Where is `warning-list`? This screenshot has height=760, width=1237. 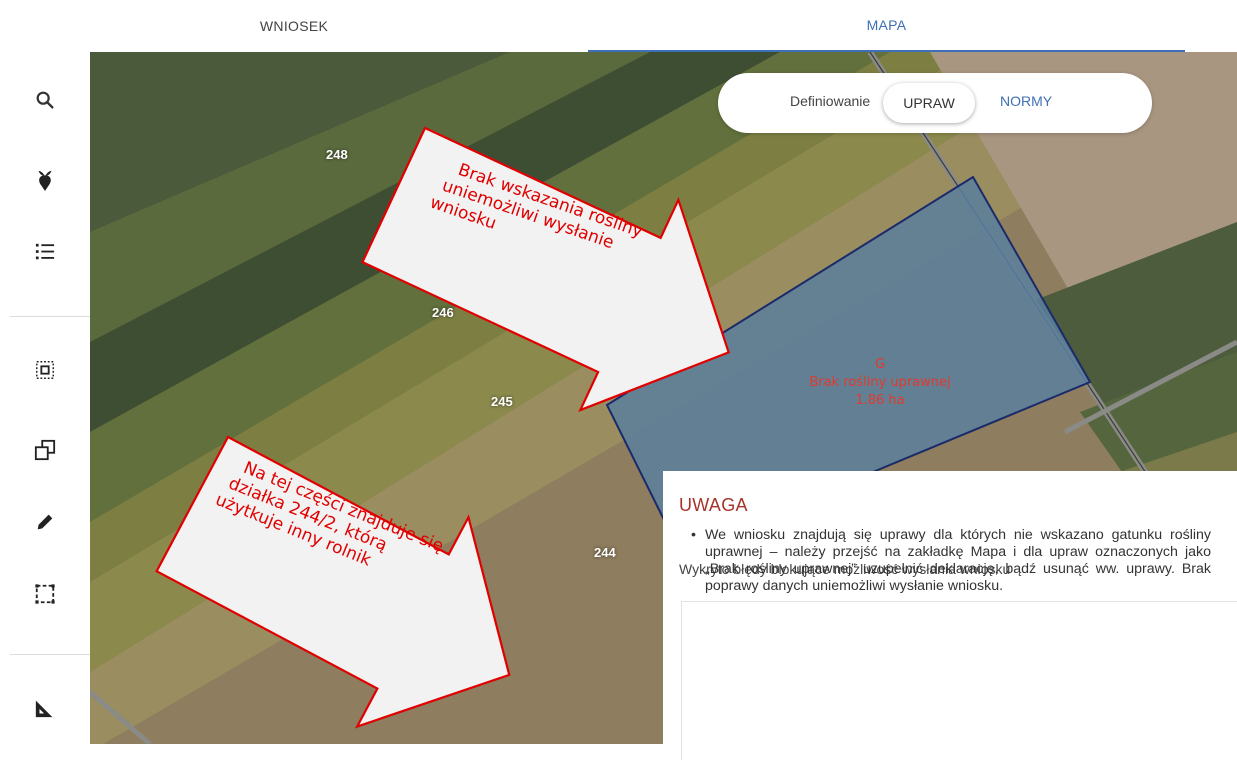 warning-list is located at coordinates (959, 680).